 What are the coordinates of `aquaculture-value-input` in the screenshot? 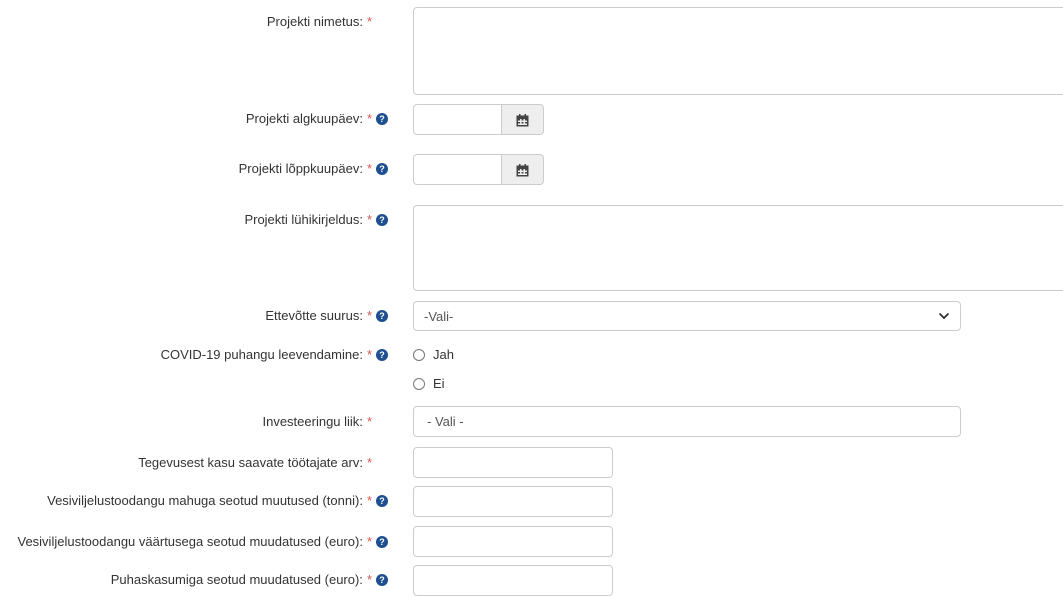 It's located at (513, 541).